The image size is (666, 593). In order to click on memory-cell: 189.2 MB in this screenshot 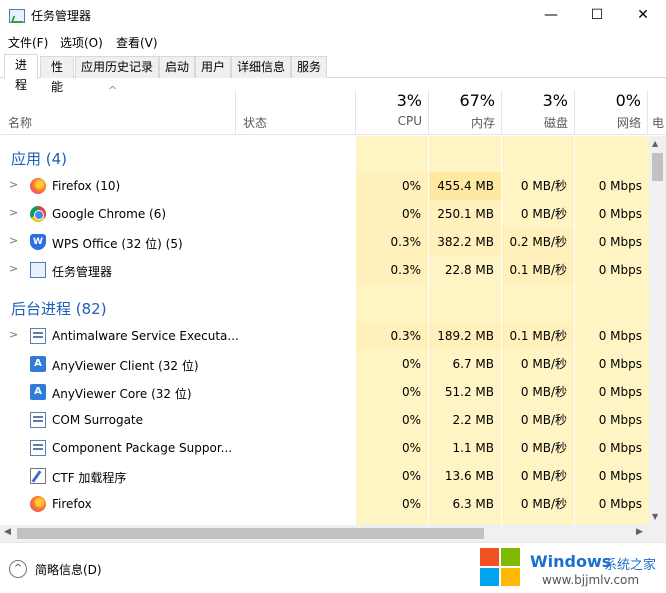, I will do `click(465, 336)`.